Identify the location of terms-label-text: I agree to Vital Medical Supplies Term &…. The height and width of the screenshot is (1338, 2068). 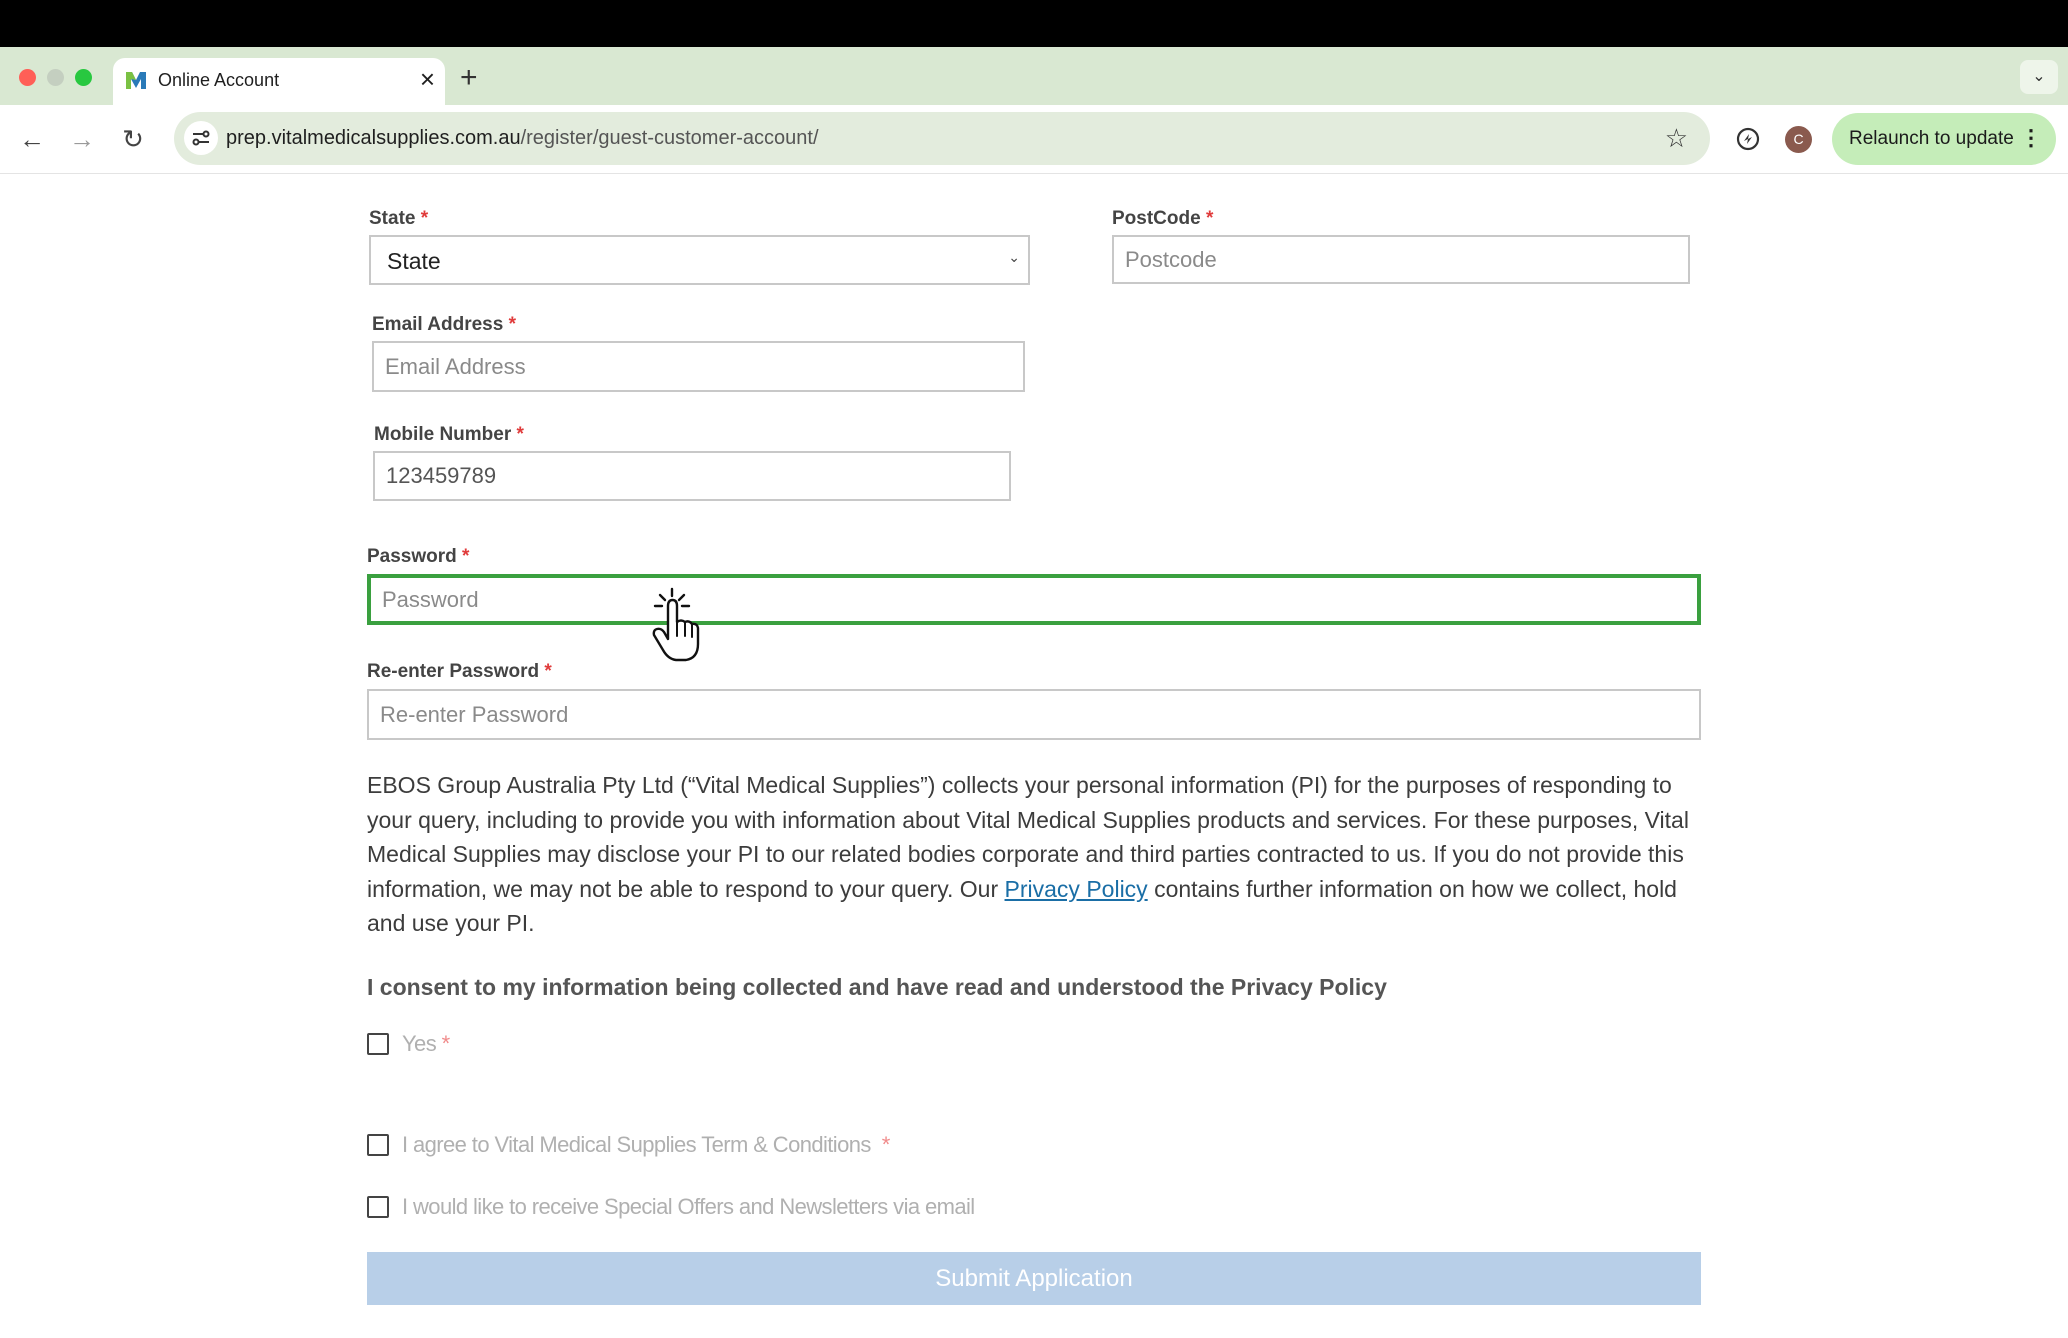
(636, 1144).